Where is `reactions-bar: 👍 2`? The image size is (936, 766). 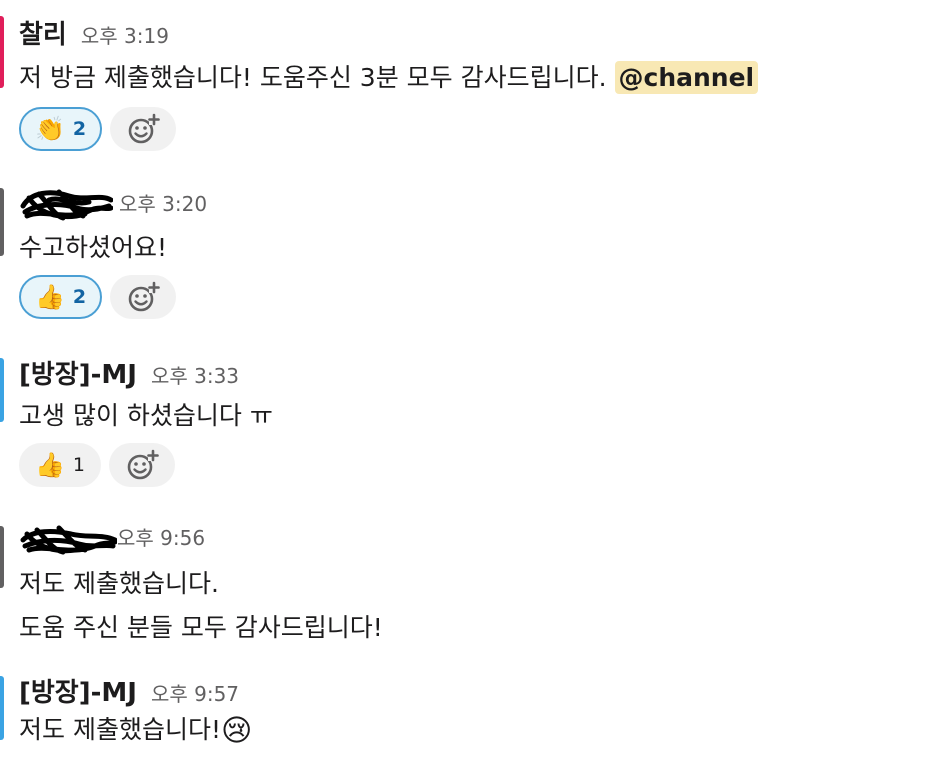
reactions-bar: 👍 2 is located at coordinates (98, 298).